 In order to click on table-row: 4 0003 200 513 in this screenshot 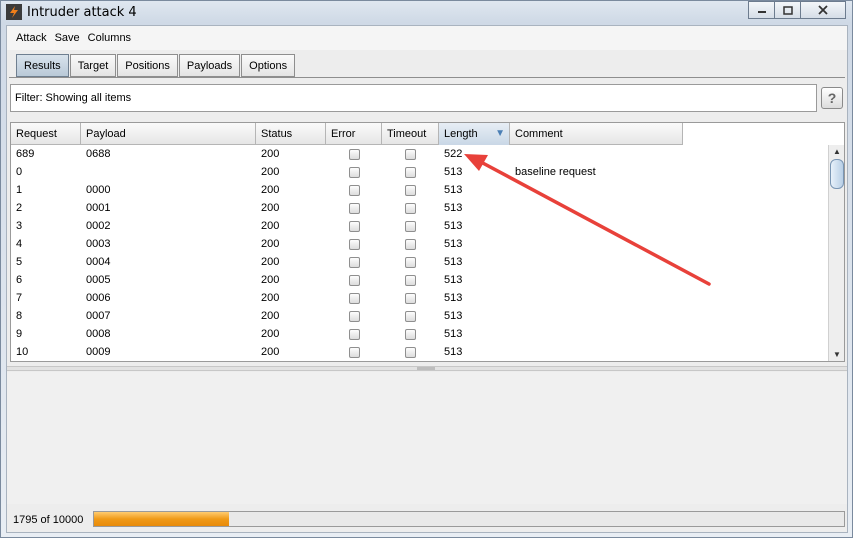, I will do `click(347, 244)`.